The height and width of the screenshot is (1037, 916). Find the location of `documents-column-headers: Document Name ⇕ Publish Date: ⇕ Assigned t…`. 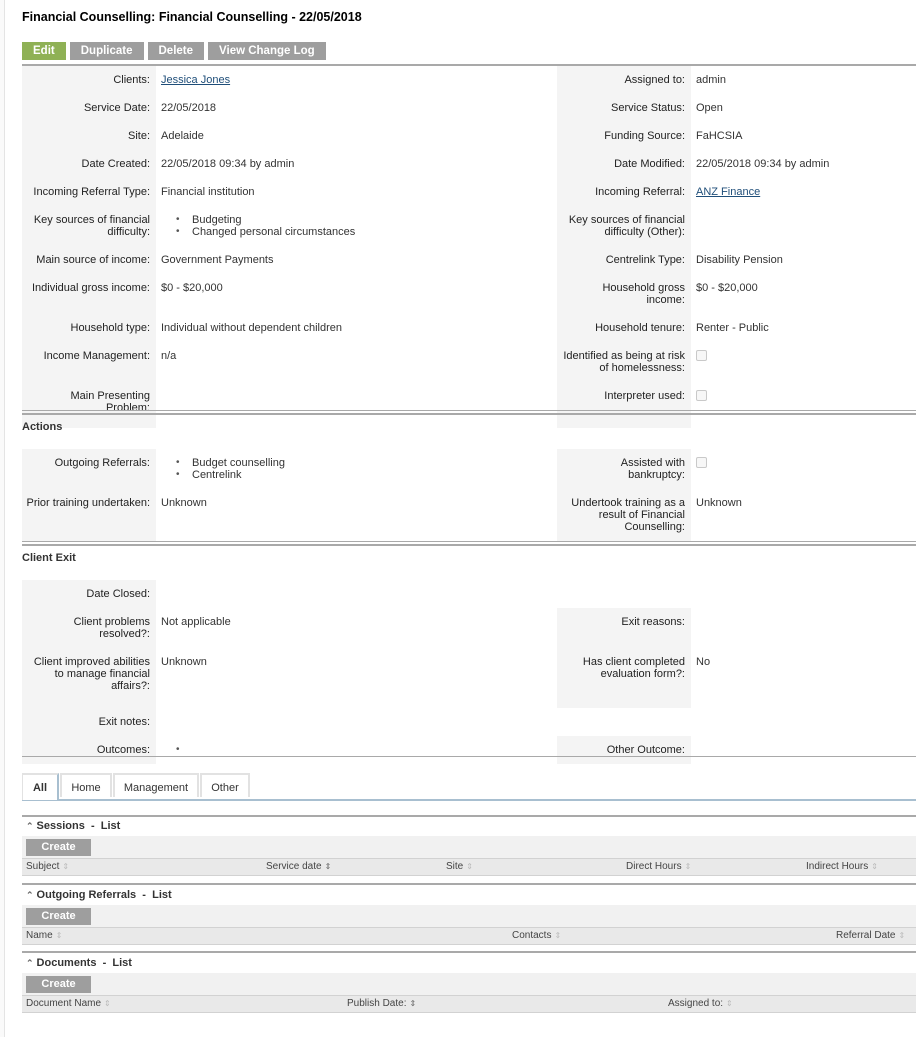

documents-column-headers: Document Name ⇕ Publish Date: ⇕ Assigned t… is located at coordinates (469, 1004).